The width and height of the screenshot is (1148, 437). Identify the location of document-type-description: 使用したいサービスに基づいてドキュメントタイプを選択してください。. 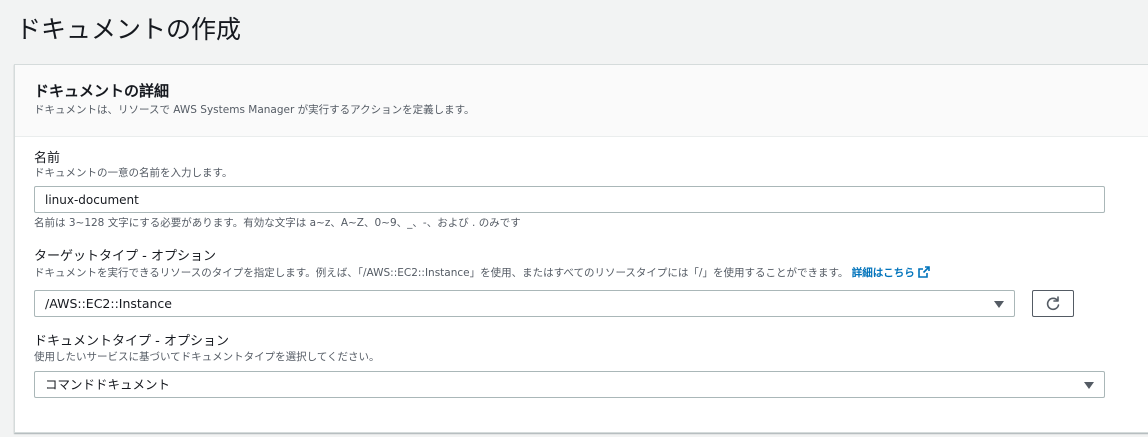
(207, 357).